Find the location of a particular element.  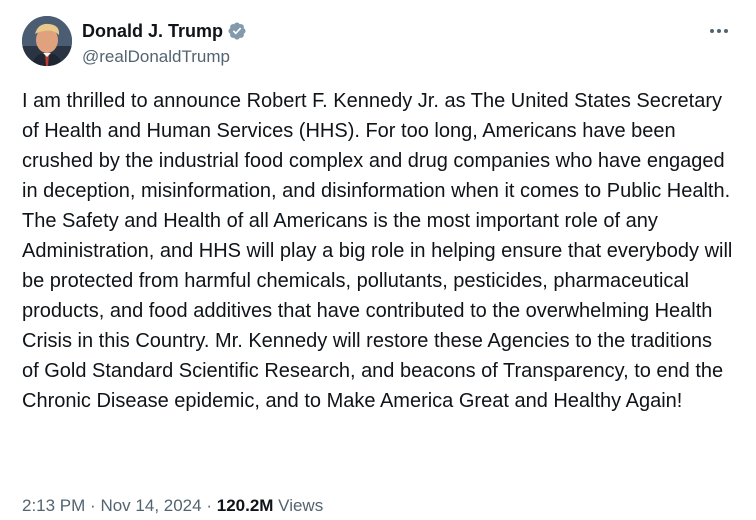

tweet-date: Nov 14, 2024 is located at coordinates (150, 505).